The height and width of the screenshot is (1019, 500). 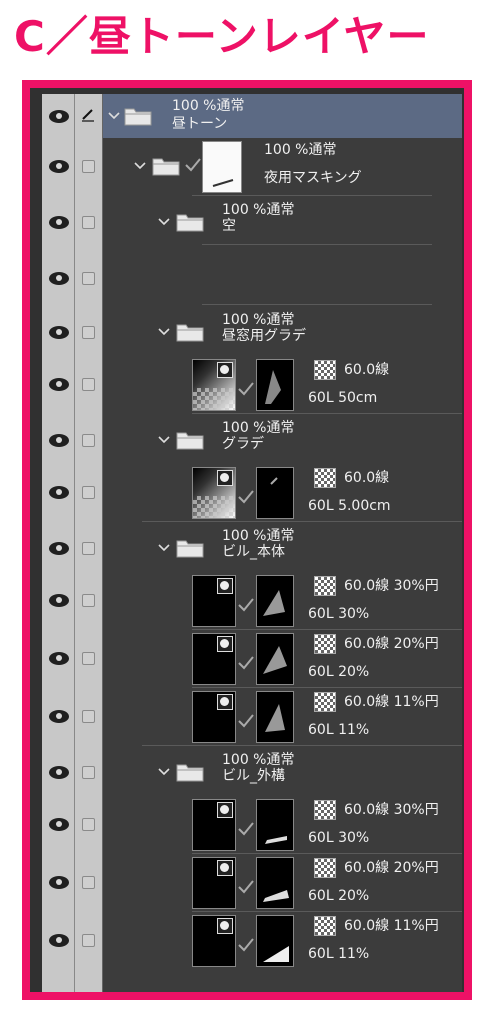 I want to click on tone-screen: 60.0線 11%円, so click(x=391, y=702).